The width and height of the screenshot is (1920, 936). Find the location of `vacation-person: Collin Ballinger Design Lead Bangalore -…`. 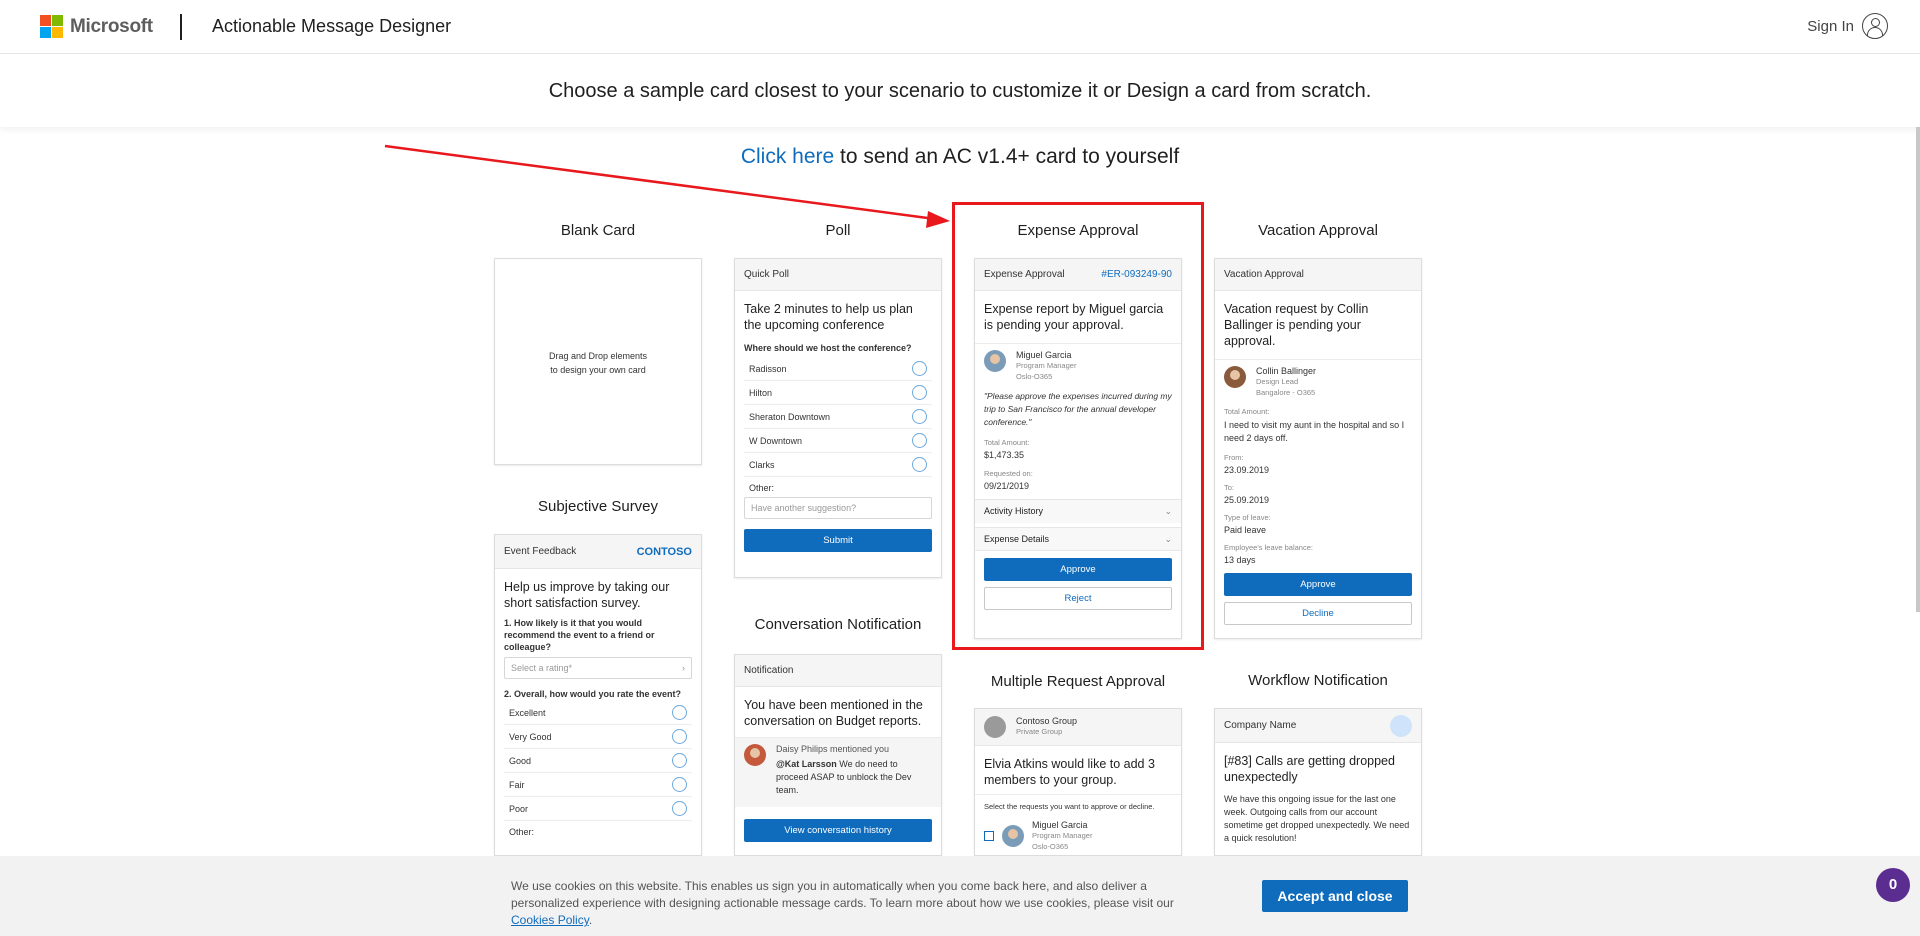

vacation-person: Collin Ballinger Design Lead Bangalore -… is located at coordinates (1318, 382).